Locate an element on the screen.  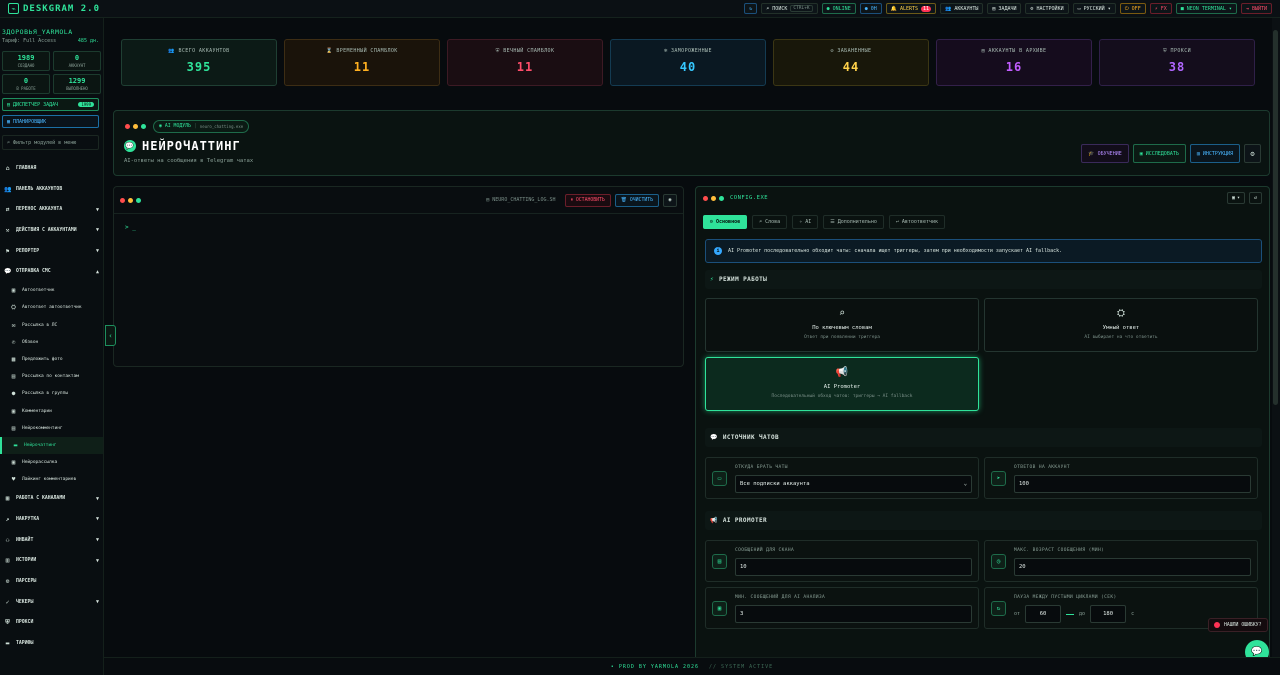
off-toggle: ⏻ OFF is located at coordinates (1132, 8).